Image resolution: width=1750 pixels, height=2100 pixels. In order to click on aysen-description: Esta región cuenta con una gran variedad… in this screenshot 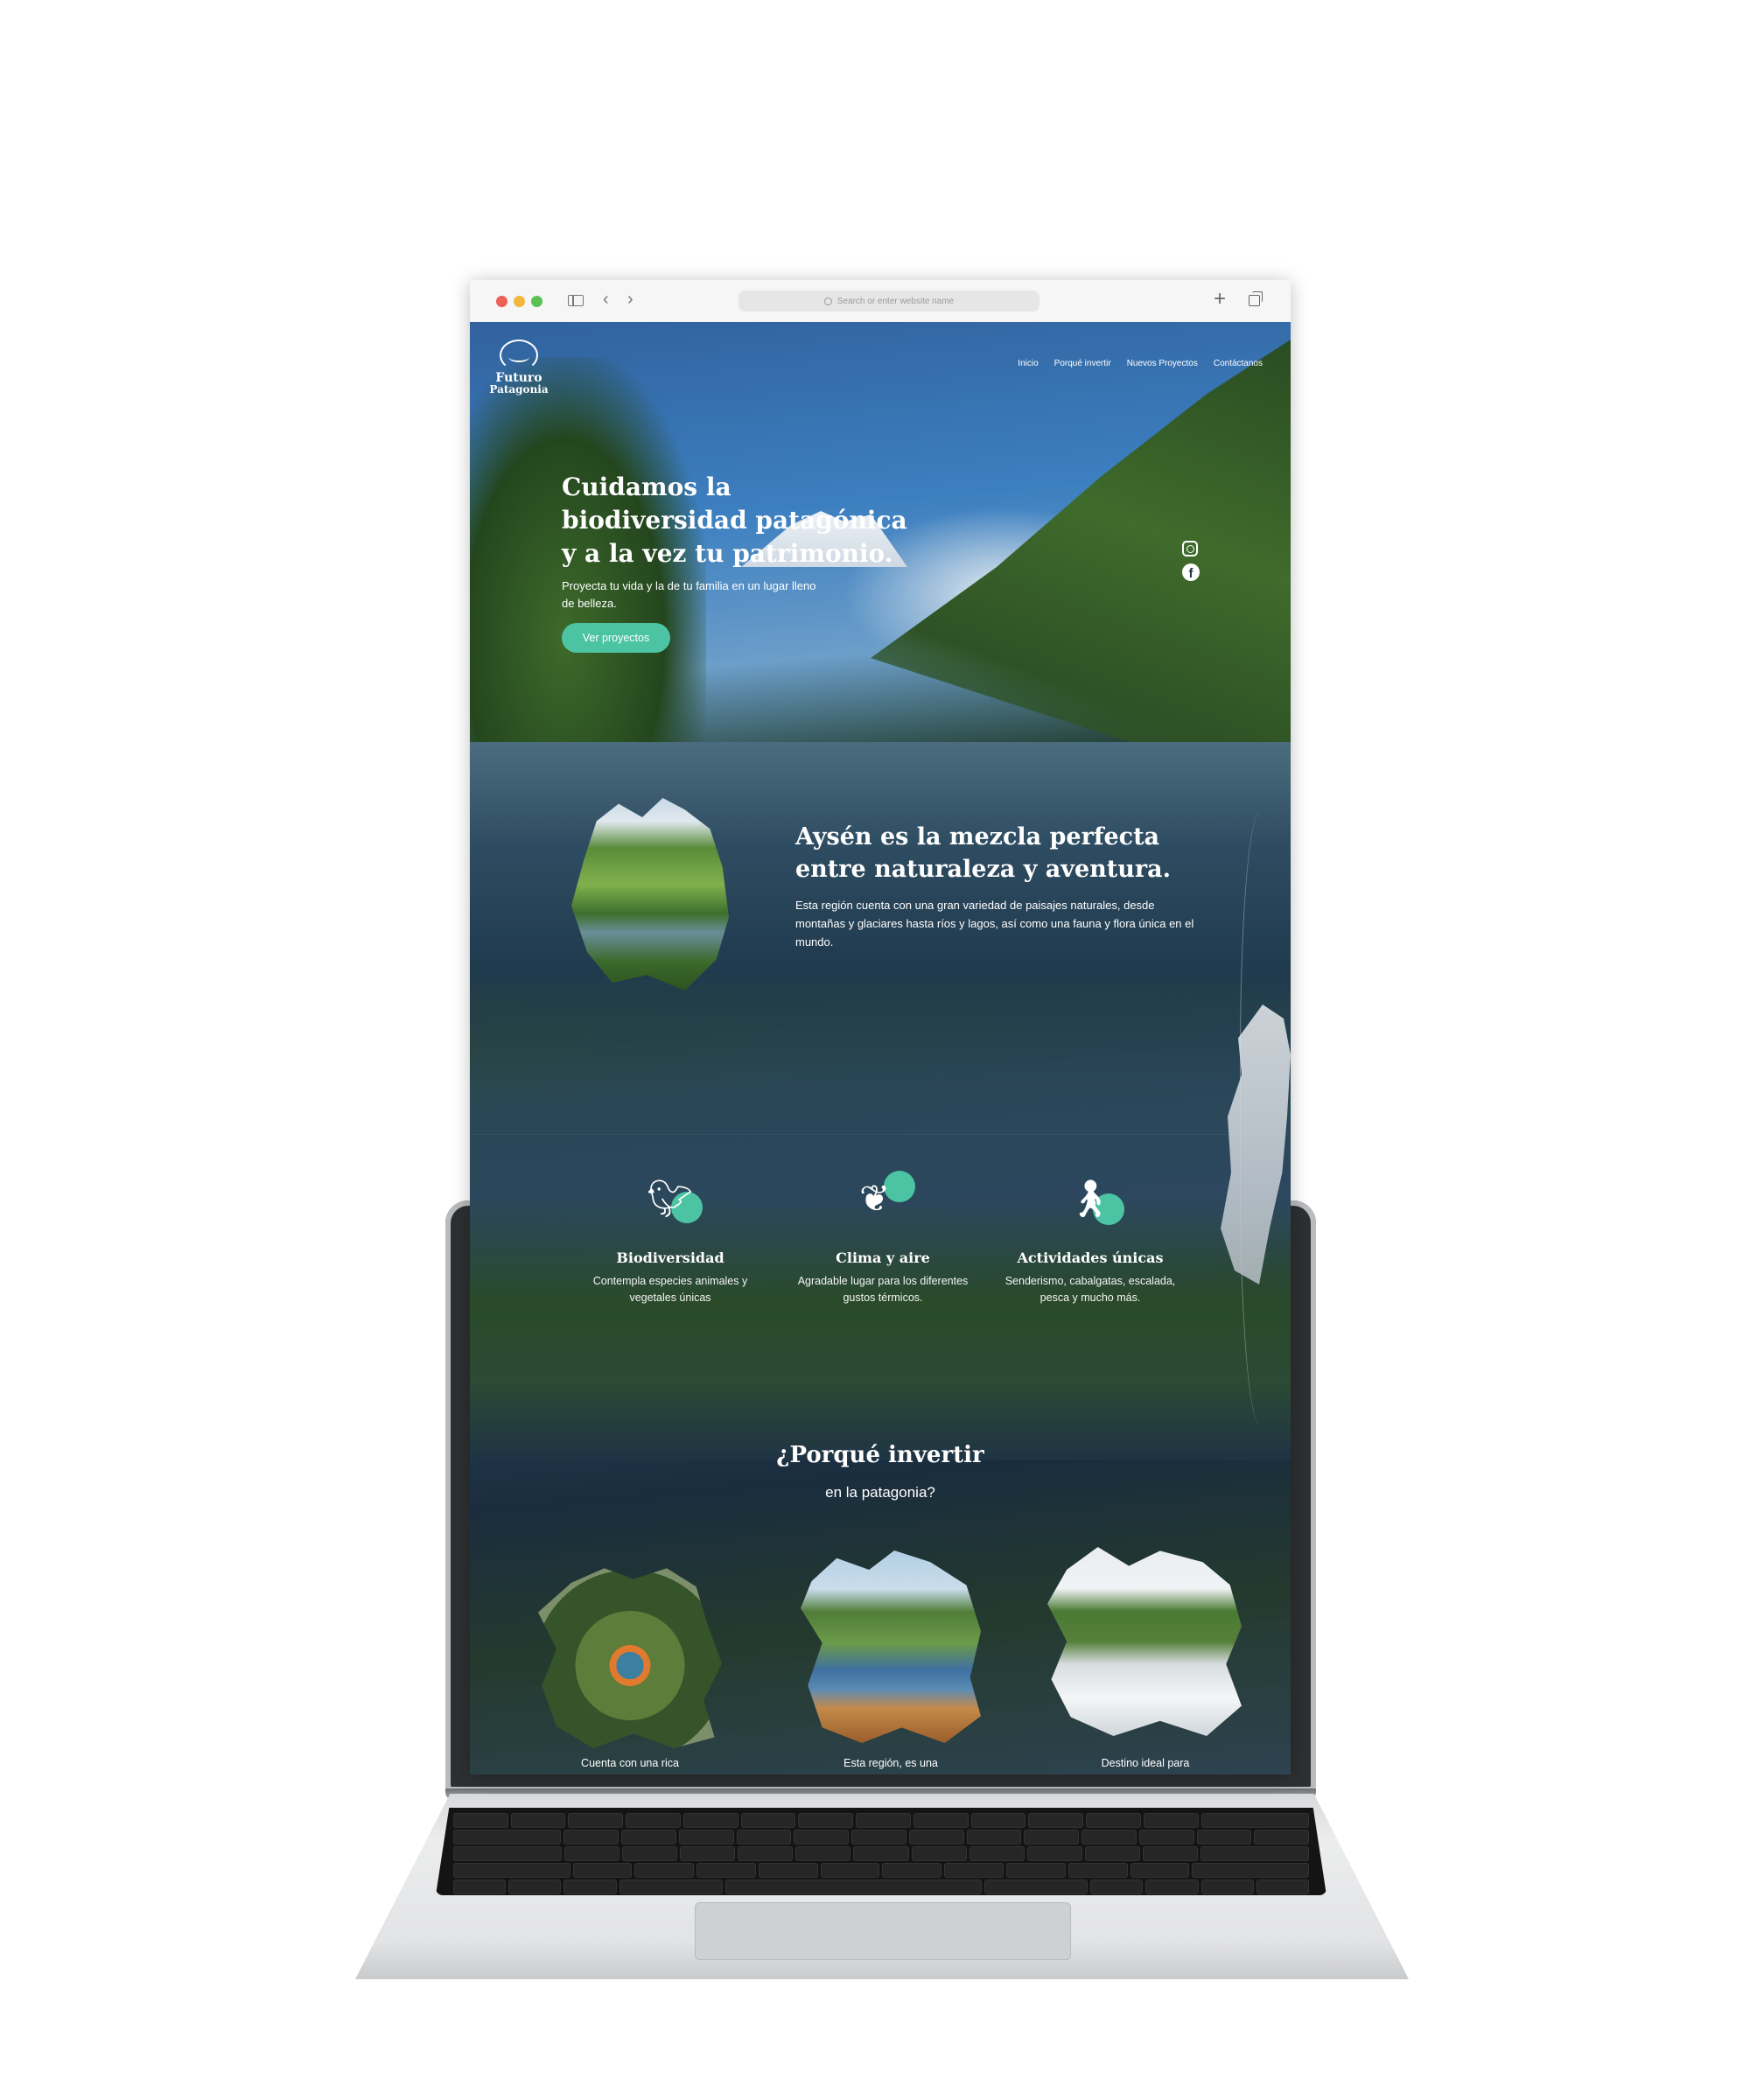, I will do `click(994, 923)`.